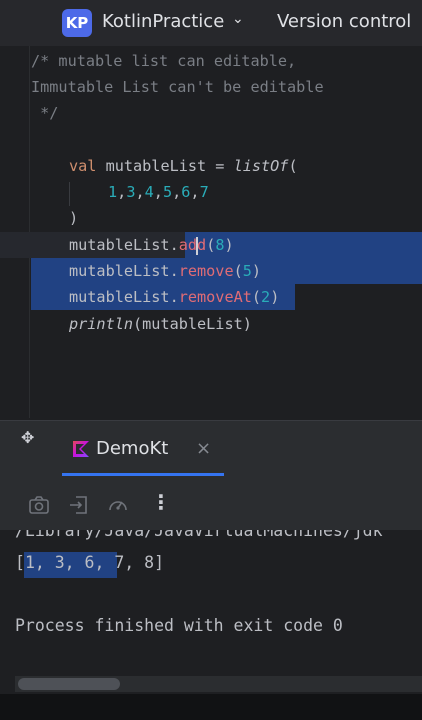 Image resolution: width=422 pixels, height=720 pixels. Describe the element at coordinates (261, 166) in the screenshot. I see `function-listof: listOf` at that location.